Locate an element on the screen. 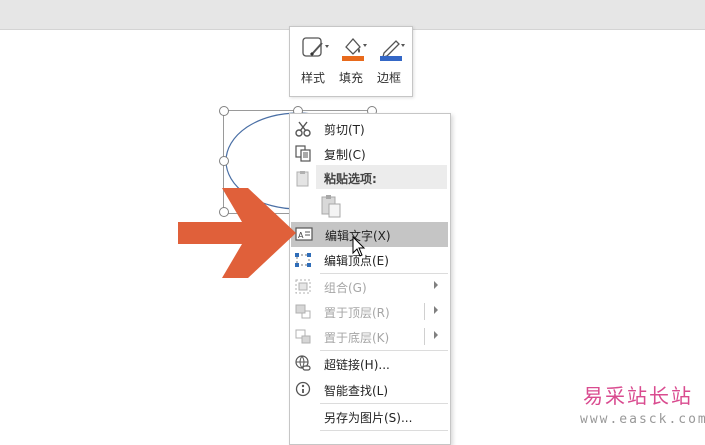 The image size is (705, 445). pen-outline-icon is located at coordinates (392, 50).